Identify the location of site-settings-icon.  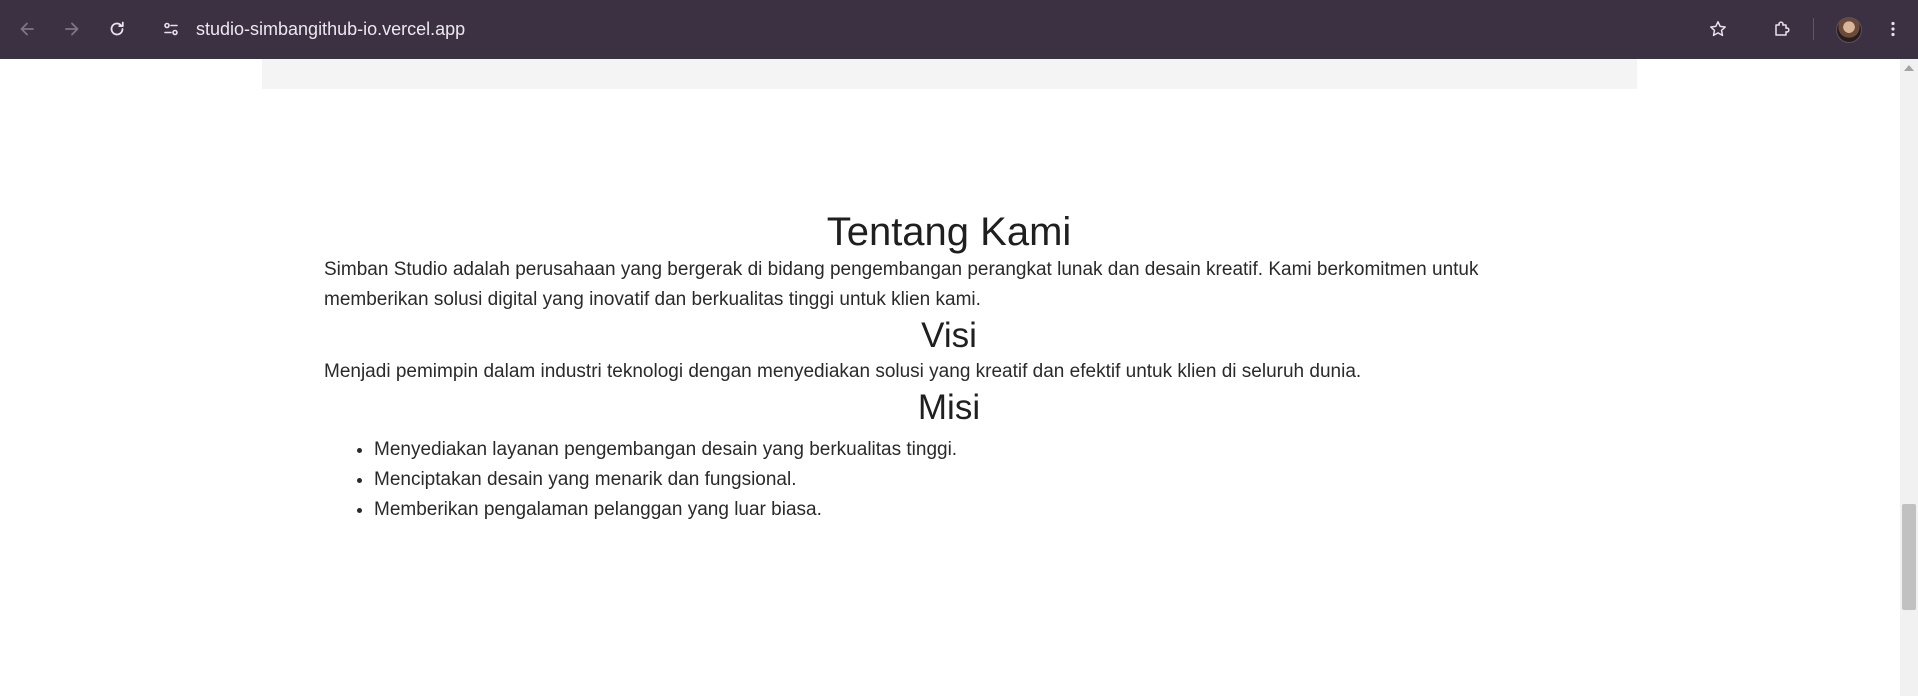
(171, 29).